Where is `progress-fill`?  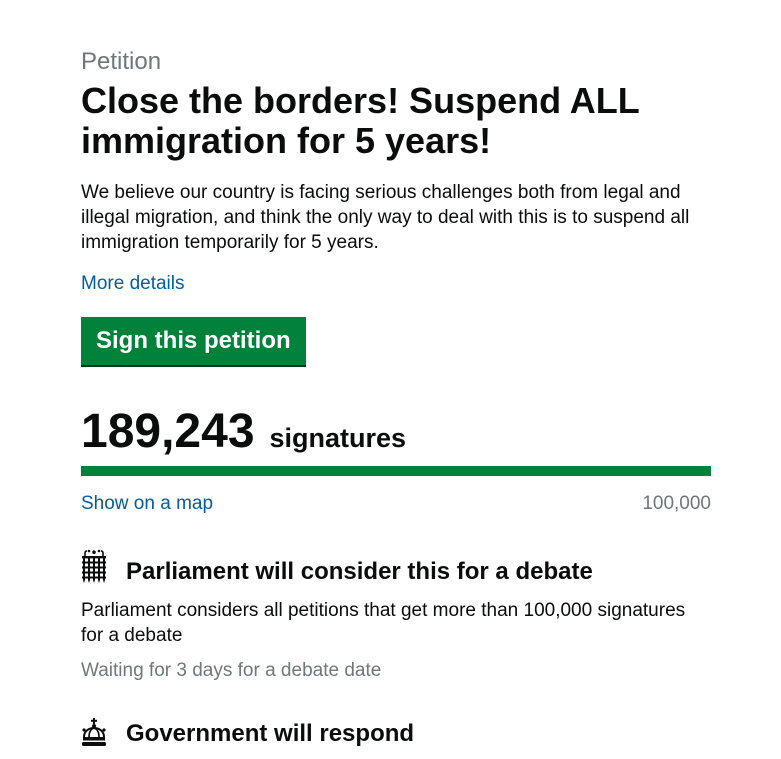
progress-fill is located at coordinates (396, 471).